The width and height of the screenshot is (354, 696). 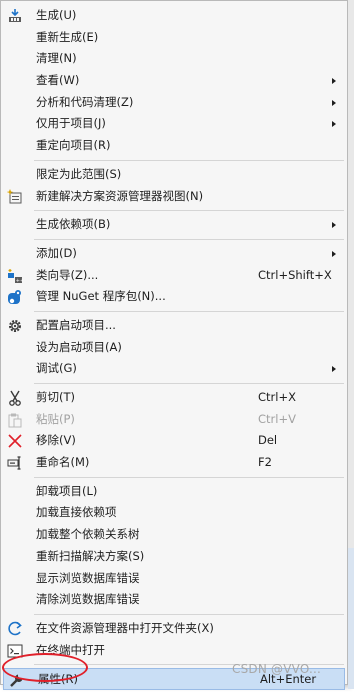 What do you see at coordinates (15, 16) in the screenshot?
I see `build-icon` at bounding box center [15, 16].